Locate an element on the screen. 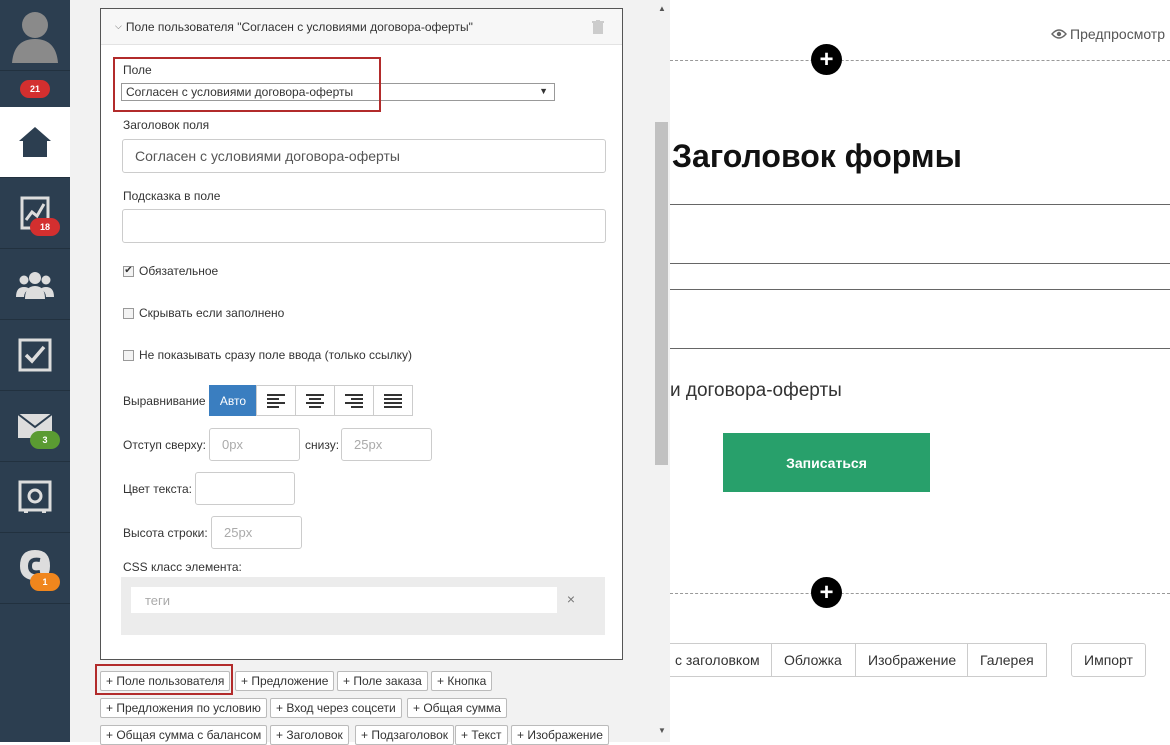 The height and width of the screenshot is (745, 1170). hide-filled-checkbox is located at coordinates (128, 313).